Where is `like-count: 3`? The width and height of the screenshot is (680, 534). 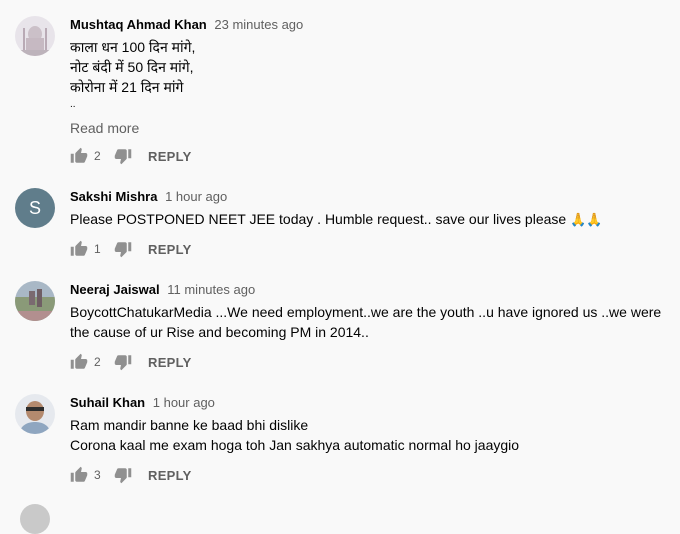 like-count: 3 is located at coordinates (97, 475).